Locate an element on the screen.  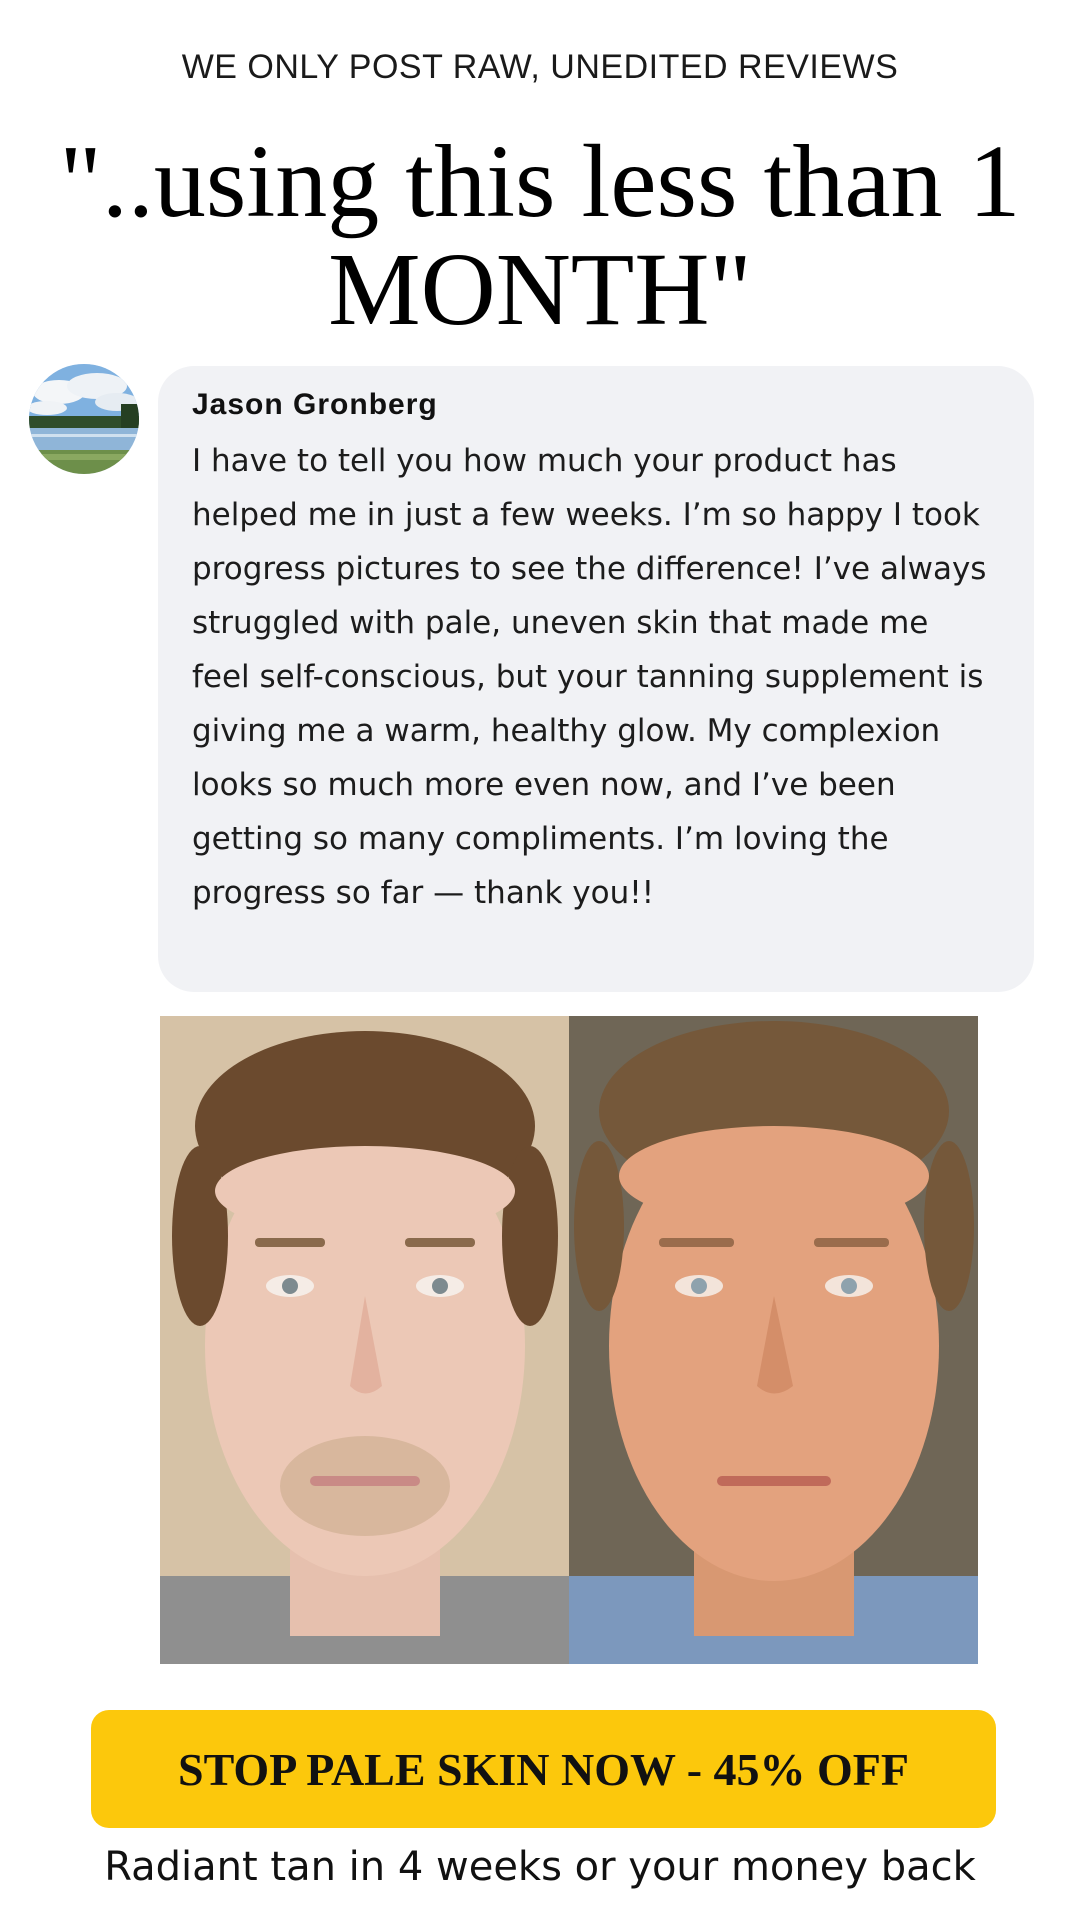
cta-button: STOP PALE SKIN NOW - 45% OFF is located at coordinates (543, 1769).